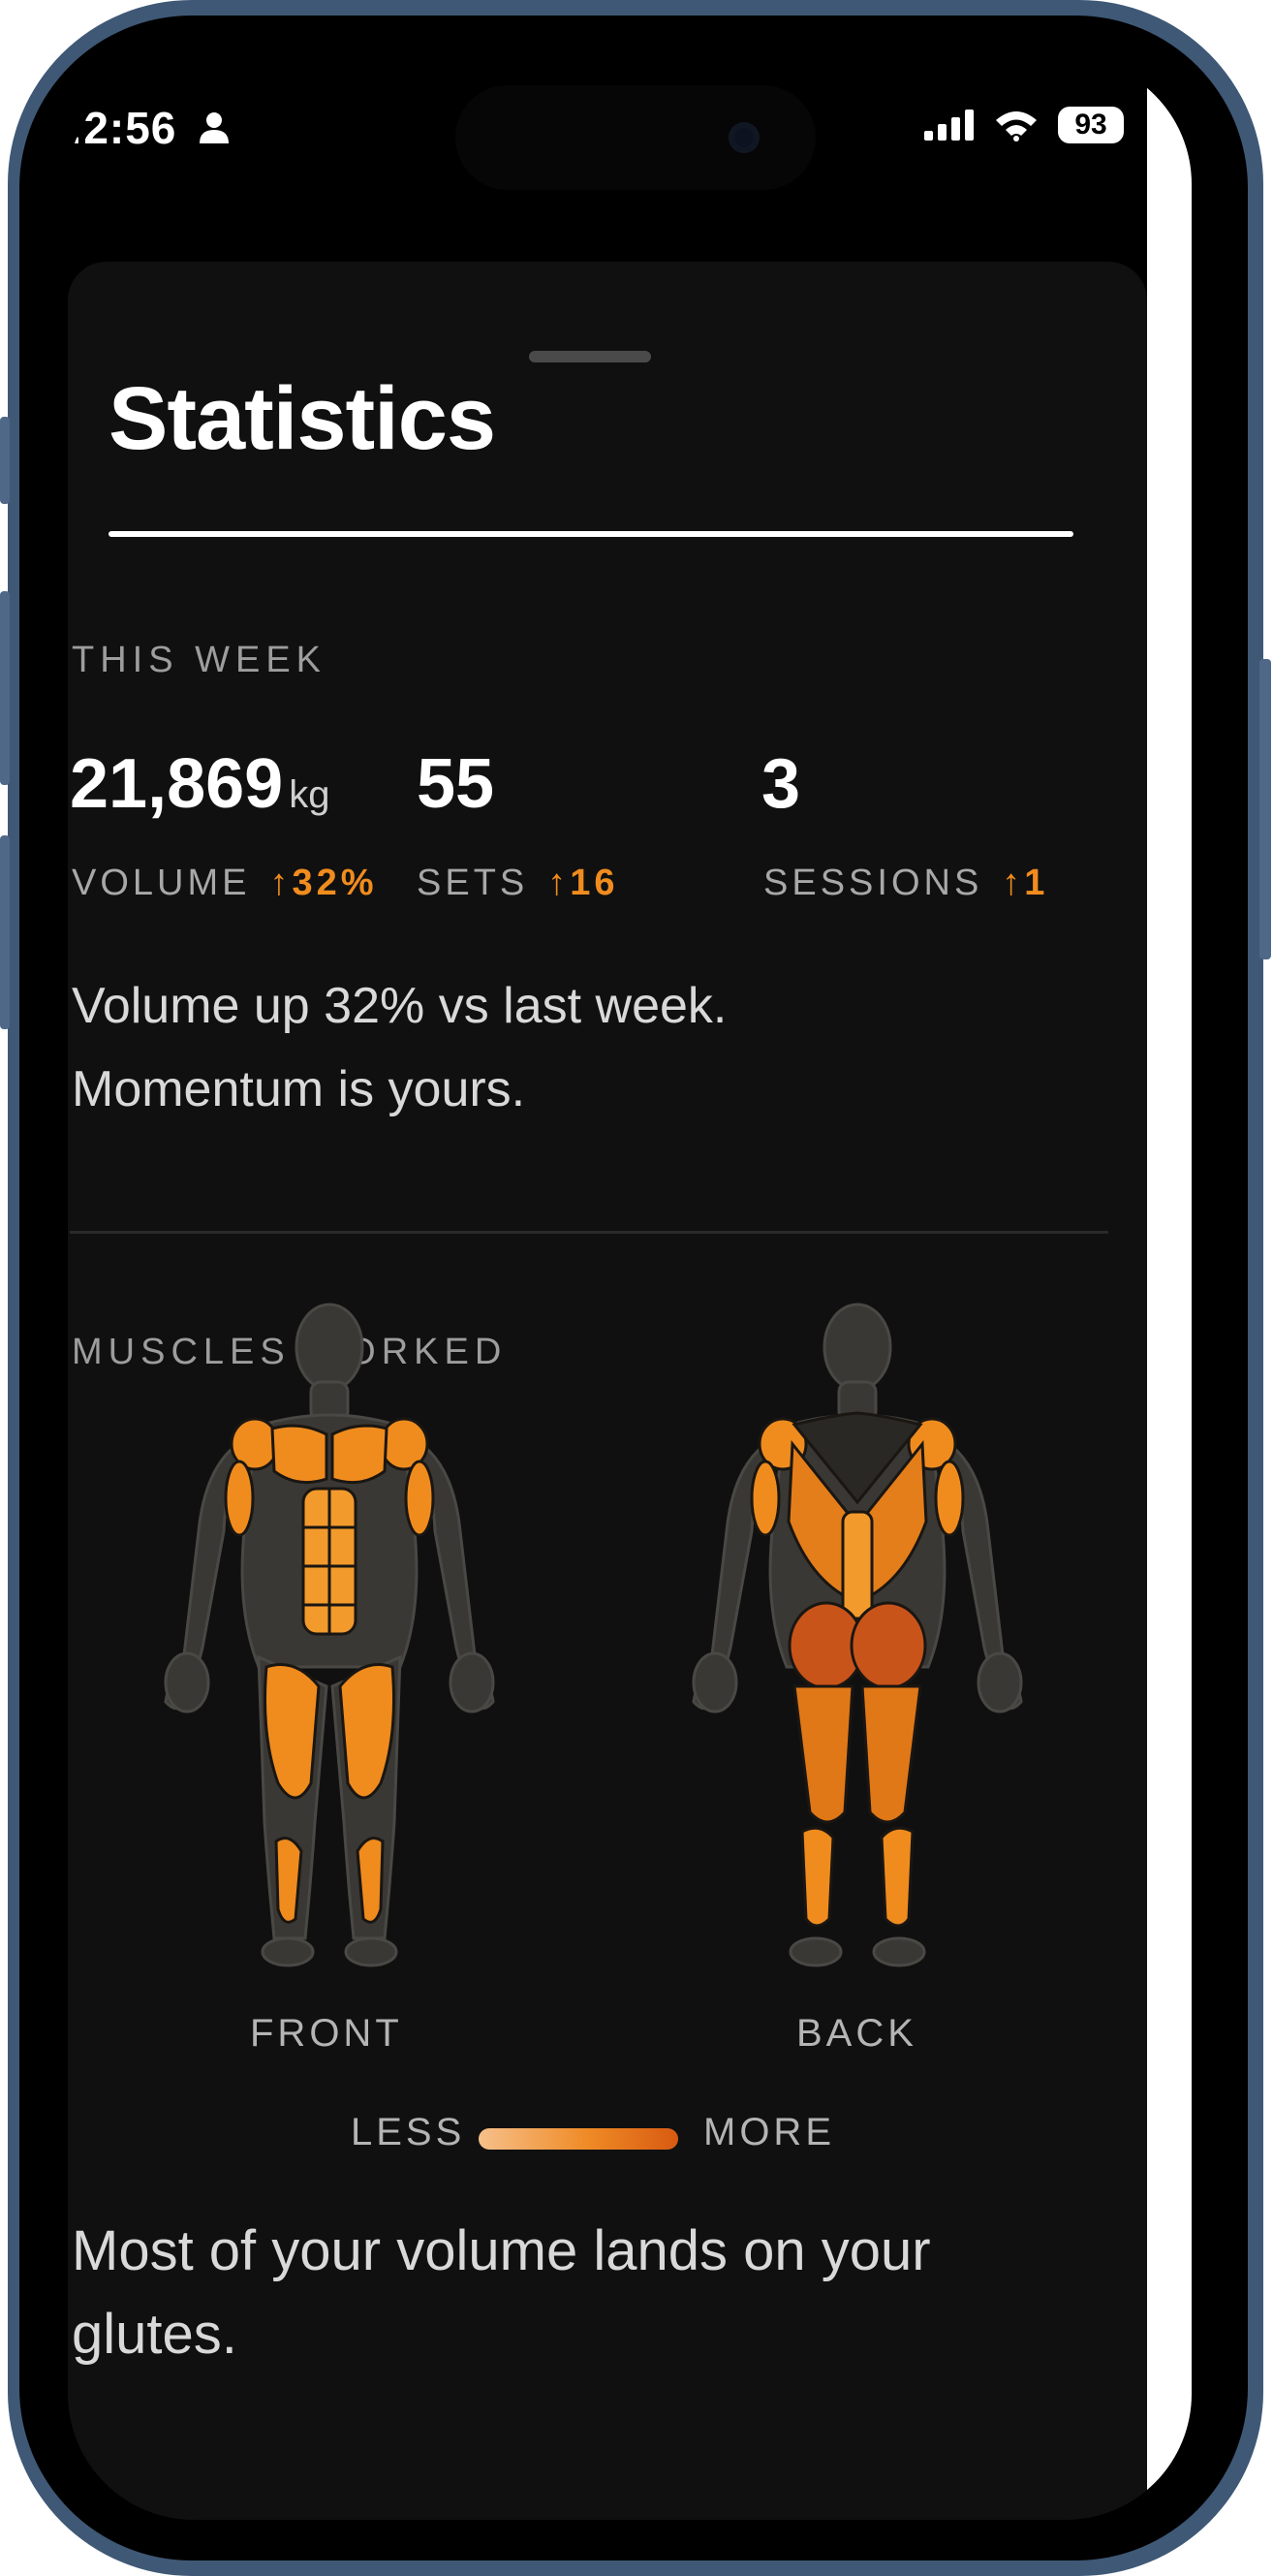 The image size is (1273, 2576). What do you see at coordinates (456, 784) in the screenshot?
I see `sets-value: 55` at bounding box center [456, 784].